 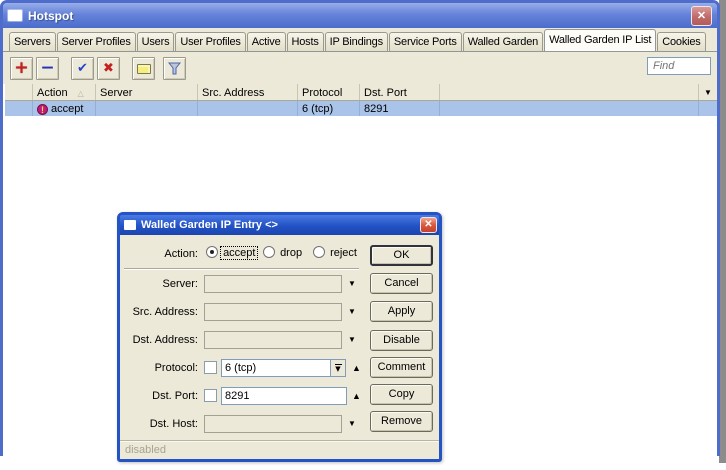 I want to click on tab-ip-bindings: IP Bindings, so click(x=356, y=41).